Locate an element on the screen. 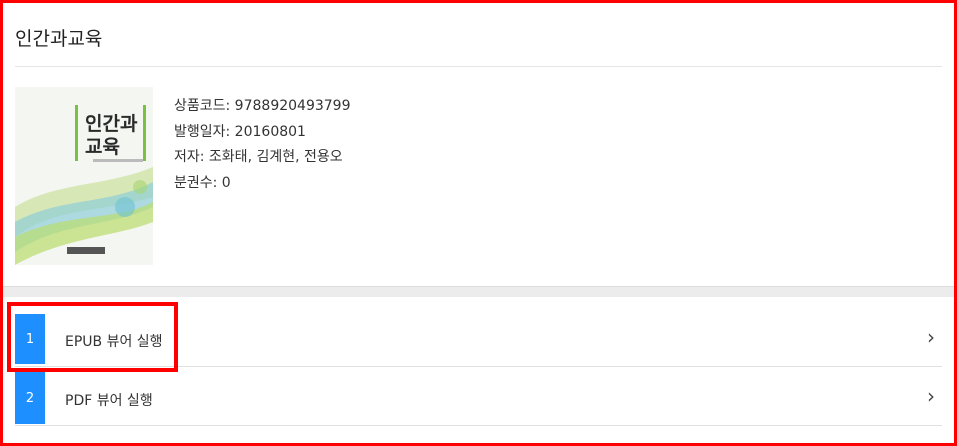  publish-date: 발행일자: 20160801 is located at coordinates (240, 131).